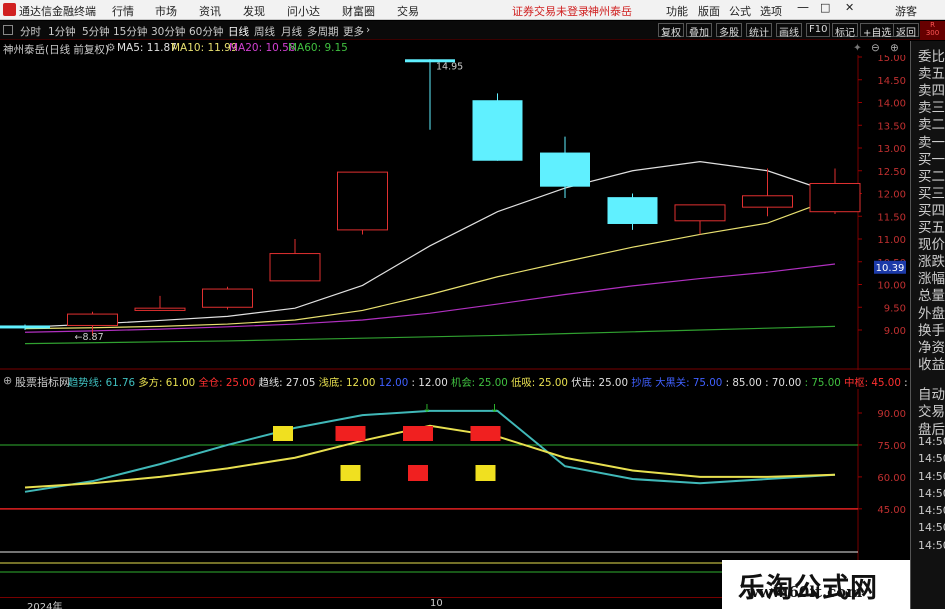  Describe the element at coordinates (894, 48) in the screenshot. I see `zoom-in-icon: ⊕` at that location.